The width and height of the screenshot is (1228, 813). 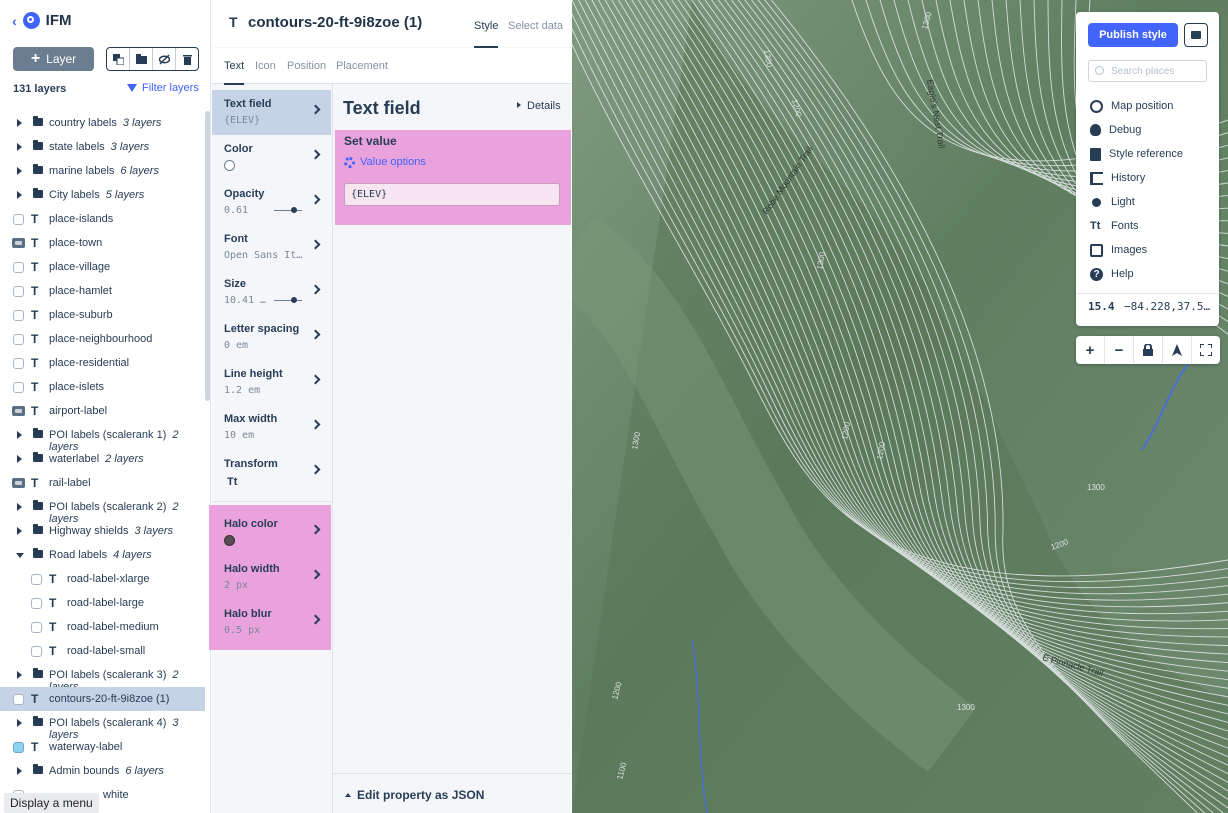 What do you see at coordinates (1136, 154) in the screenshot?
I see `menu-item: Style reference` at bounding box center [1136, 154].